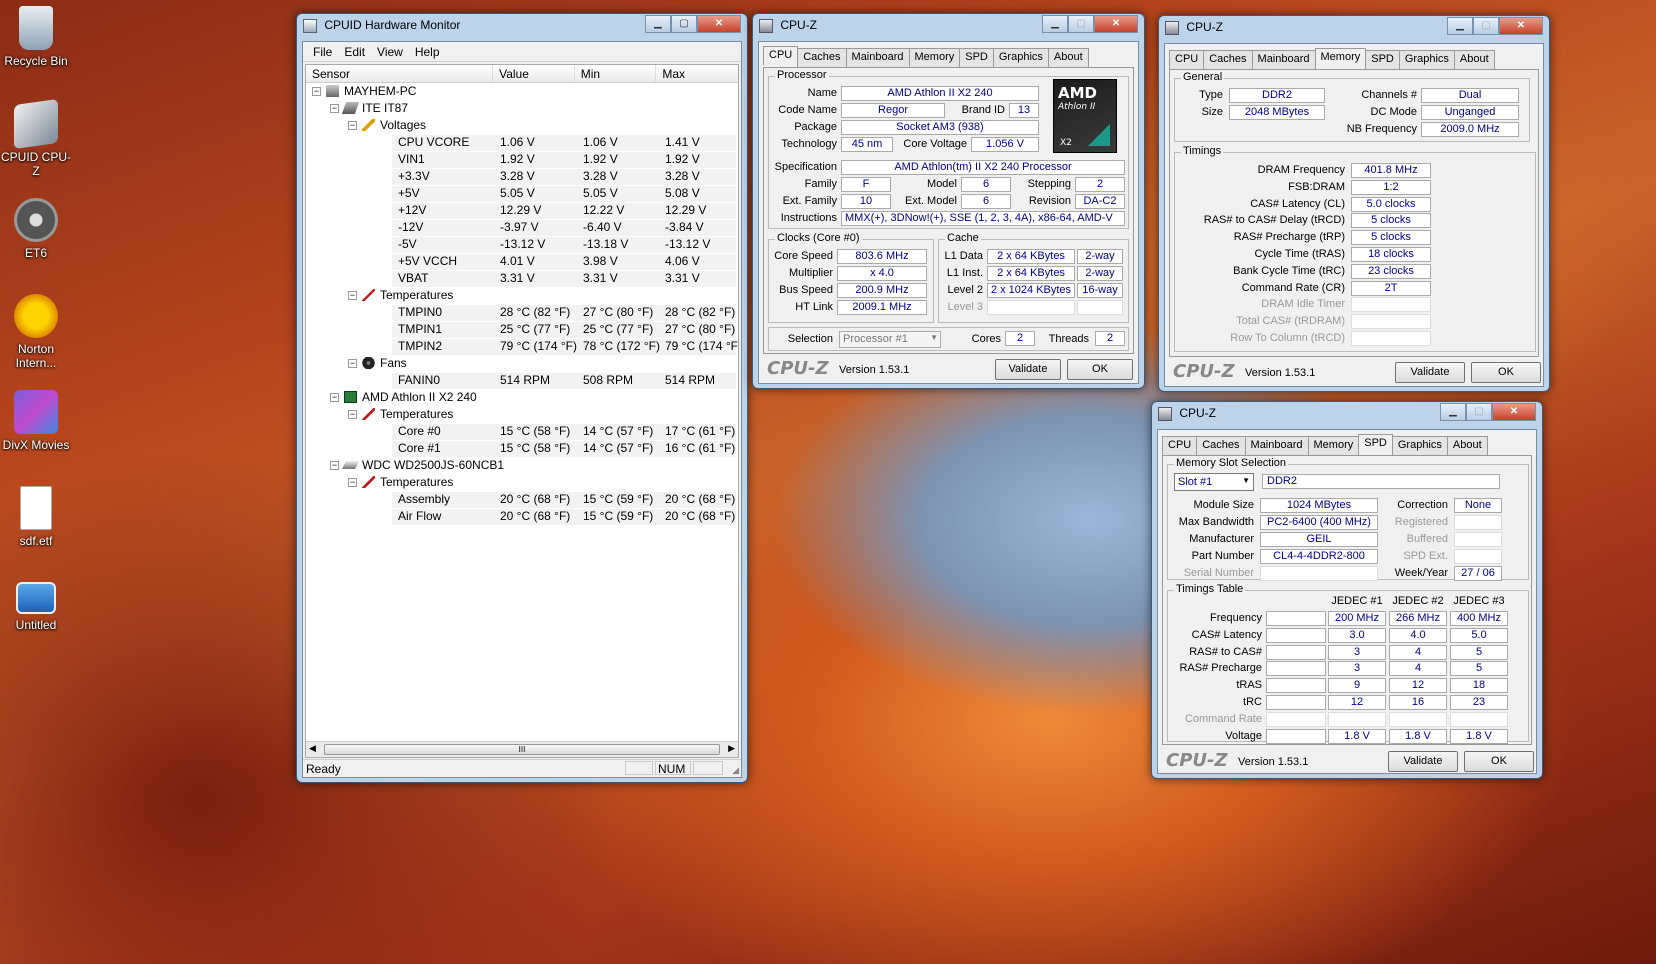 This screenshot has height=964, width=1656. Describe the element at coordinates (522, 125) in the screenshot. I see `tree-node: − Voltages` at that location.